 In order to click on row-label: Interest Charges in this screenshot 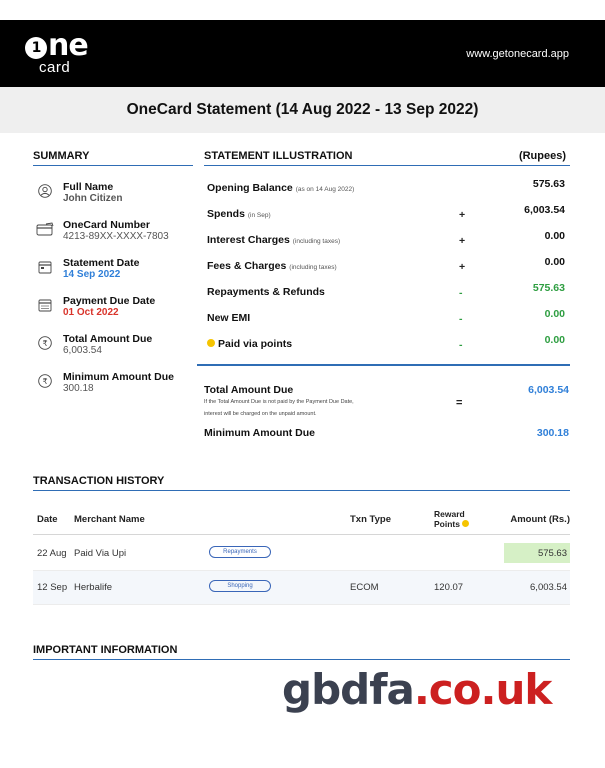, I will do `click(248, 240)`.